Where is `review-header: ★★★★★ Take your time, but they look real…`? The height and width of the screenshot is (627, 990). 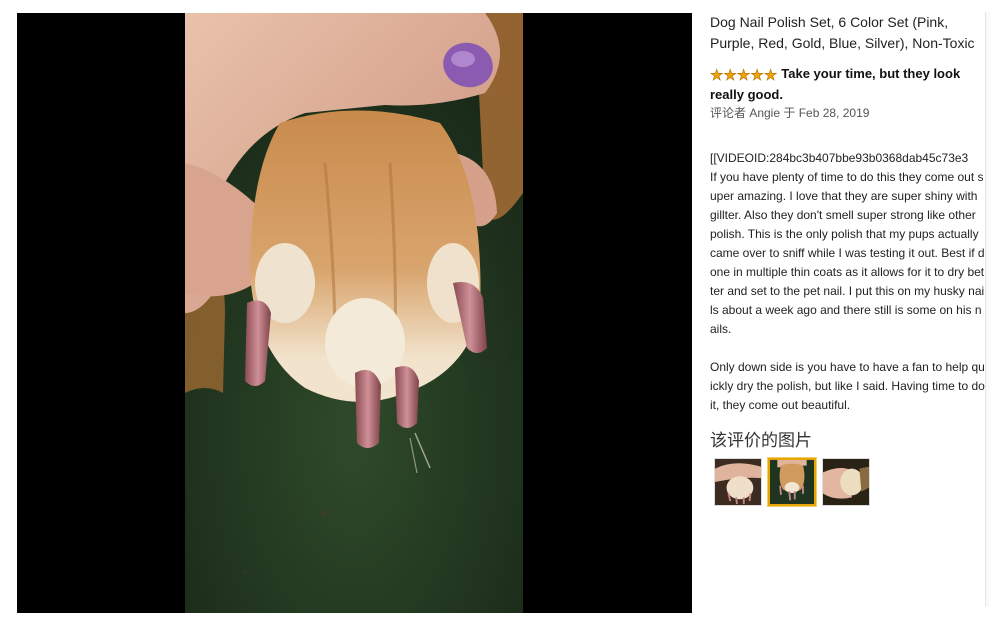
review-header: ★★★★★ Take your time, but they look real… is located at coordinates (847, 84).